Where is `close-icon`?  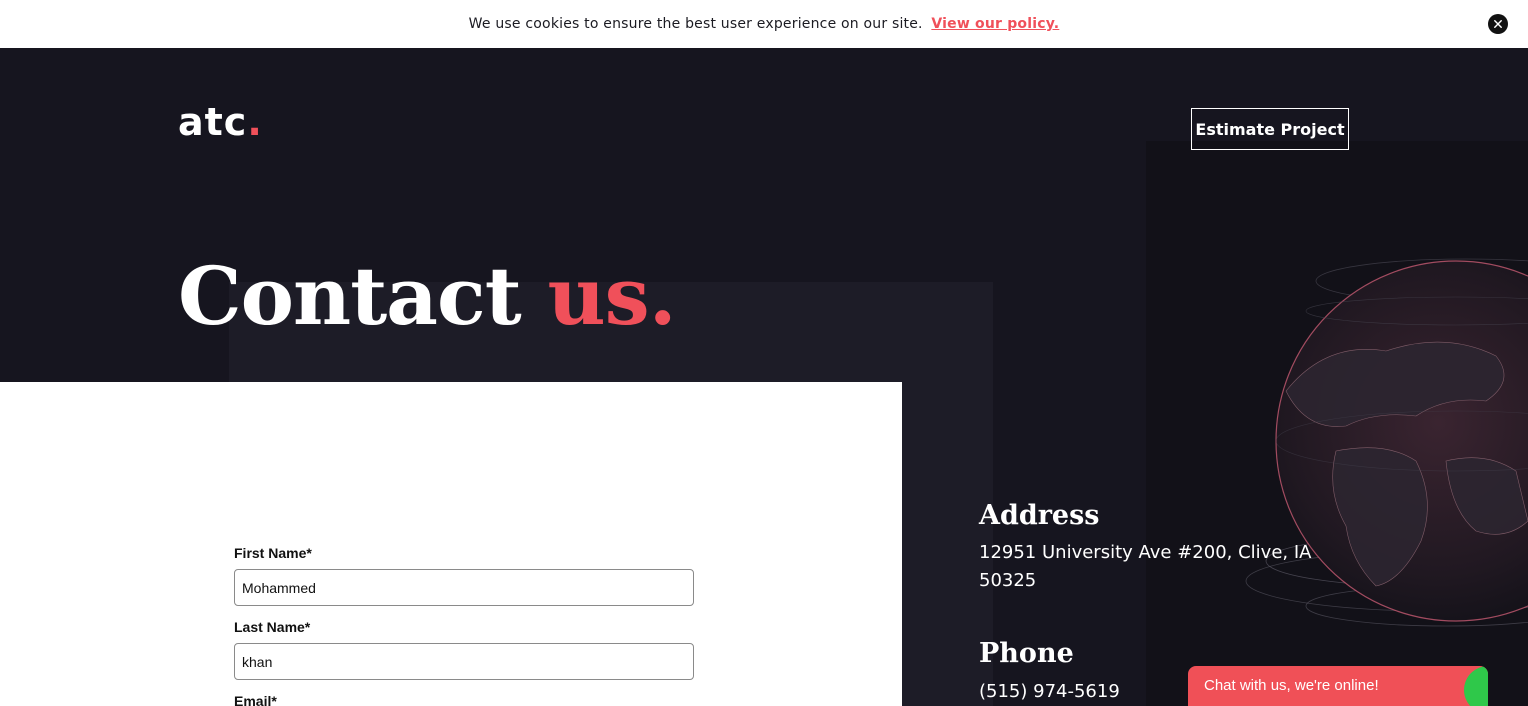 close-icon is located at coordinates (1498, 24).